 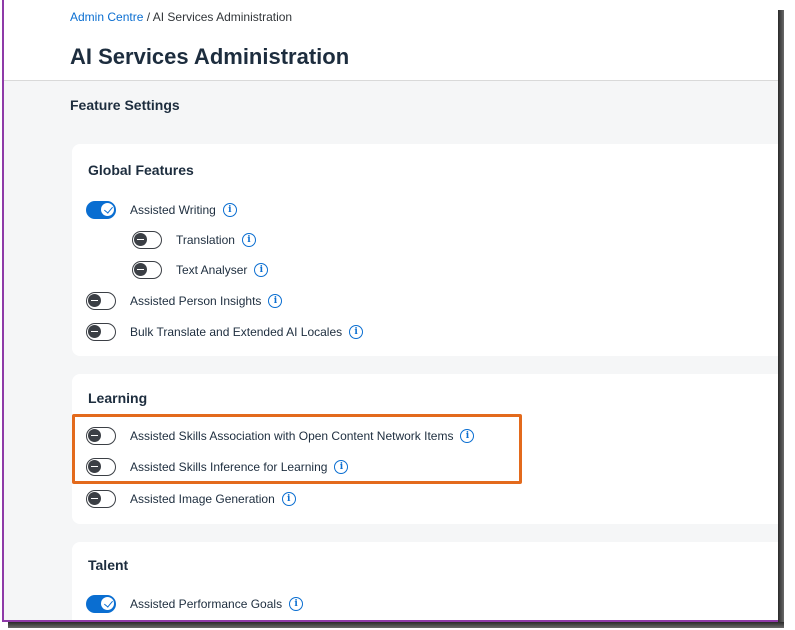 What do you see at coordinates (101, 499) in the screenshot?
I see `image-generation-toggle` at bounding box center [101, 499].